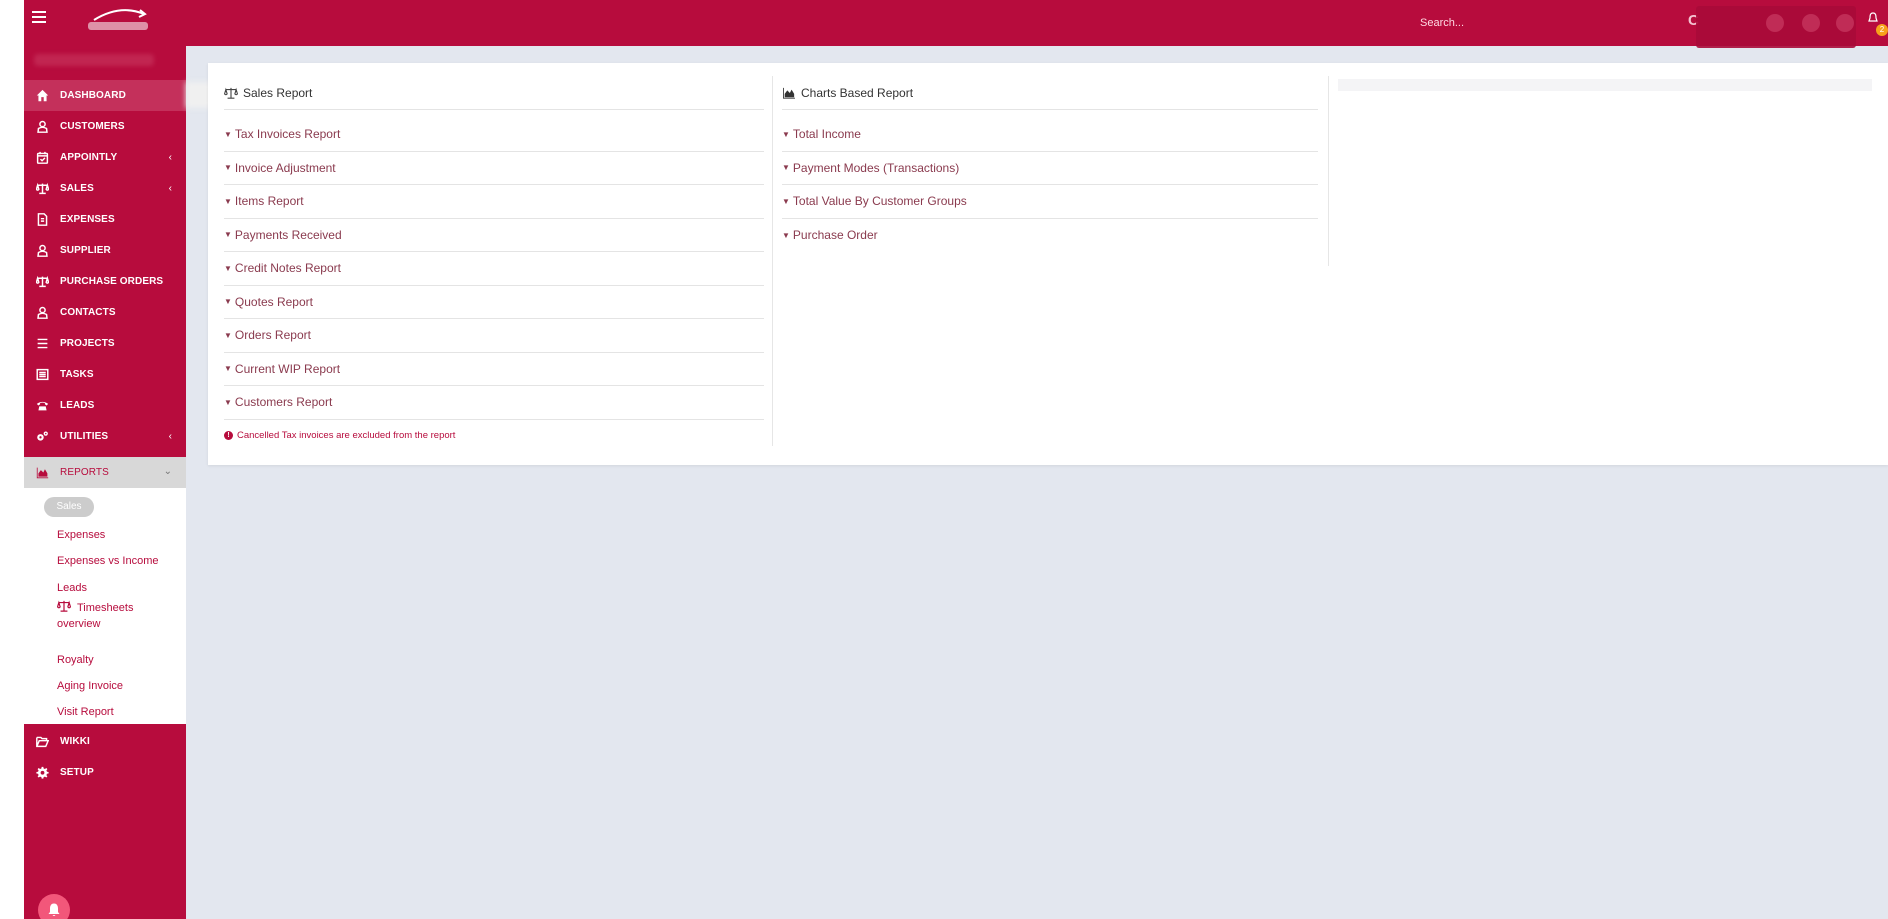  Describe the element at coordinates (494, 168) in the screenshot. I see `report-link-invoice-adjustment: ▼ Invoice Adjustment` at that location.